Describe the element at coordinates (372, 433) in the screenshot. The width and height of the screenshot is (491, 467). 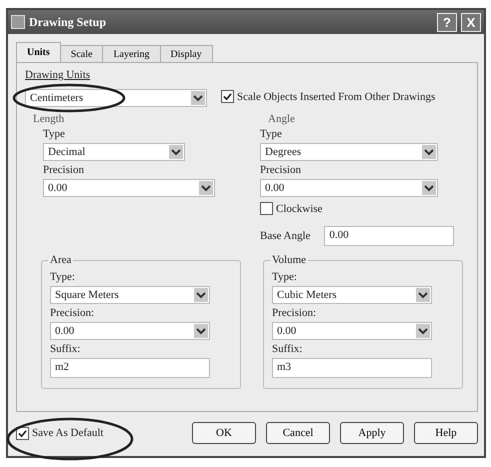
I see `dialog-button: Apply` at that location.